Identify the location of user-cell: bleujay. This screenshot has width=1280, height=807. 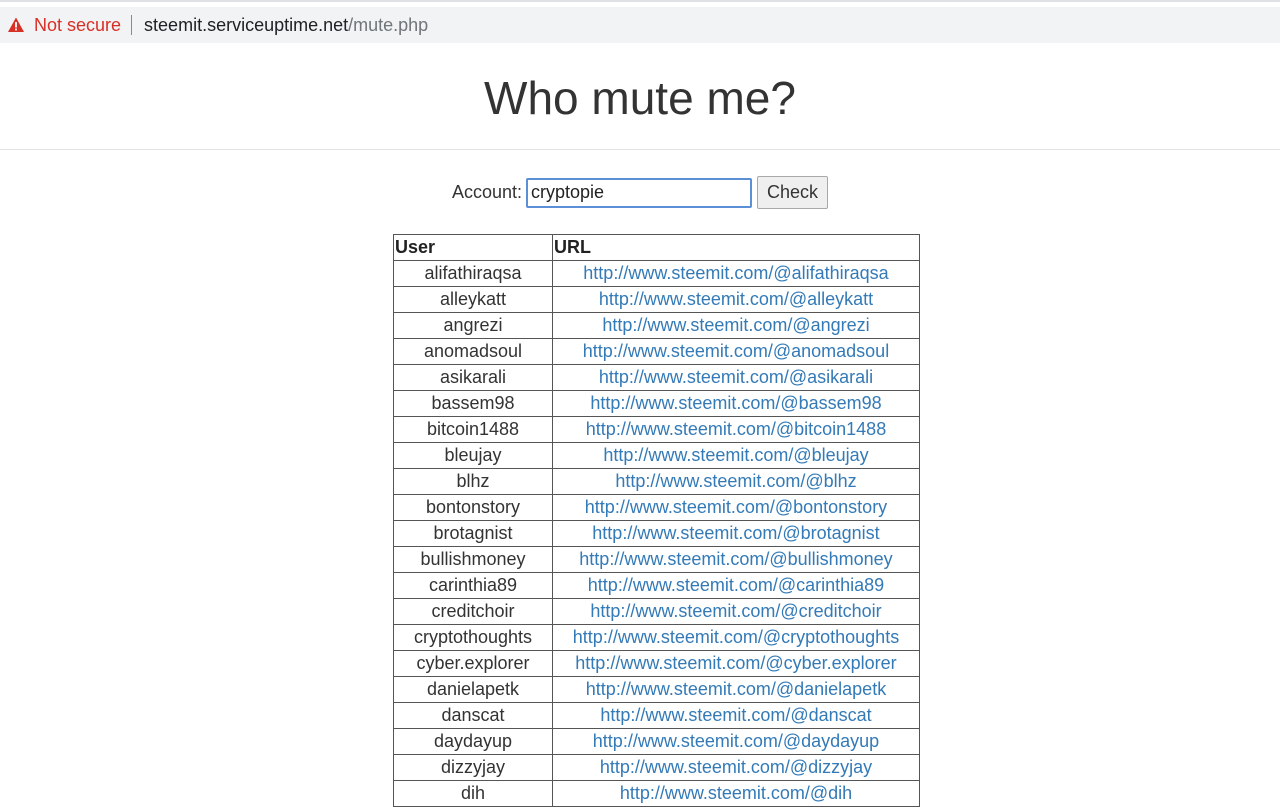
(473, 455).